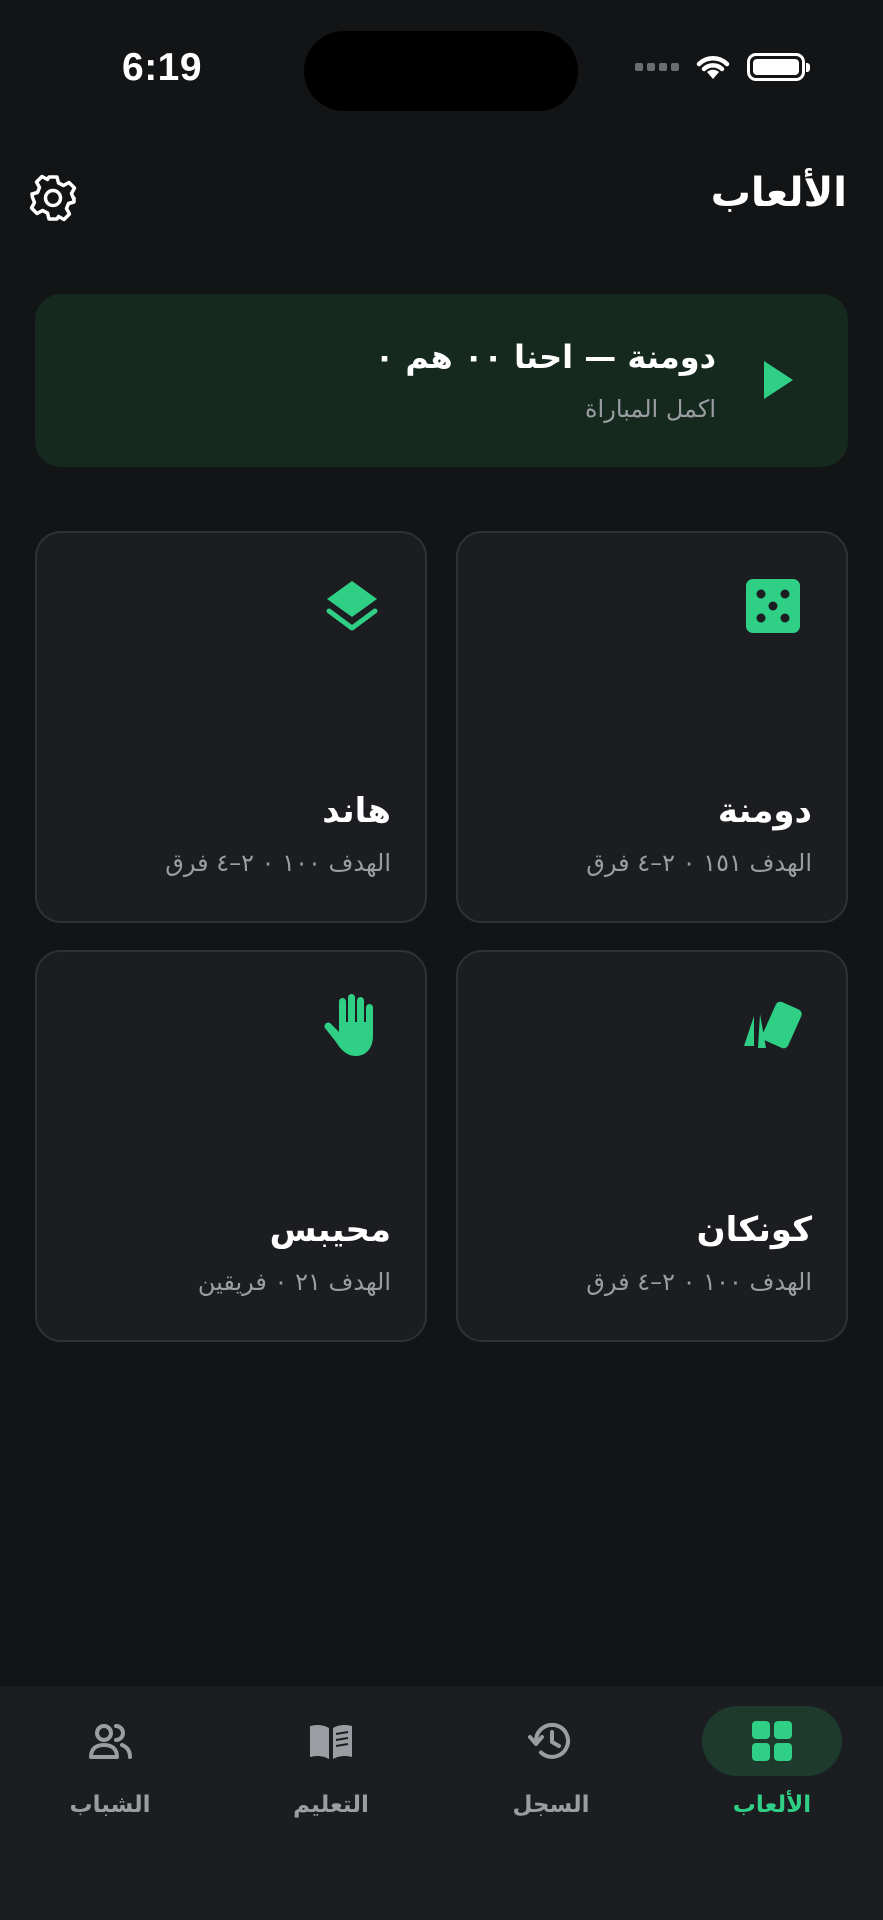  I want to click on cellular-signal-icon, so click(657, 67).